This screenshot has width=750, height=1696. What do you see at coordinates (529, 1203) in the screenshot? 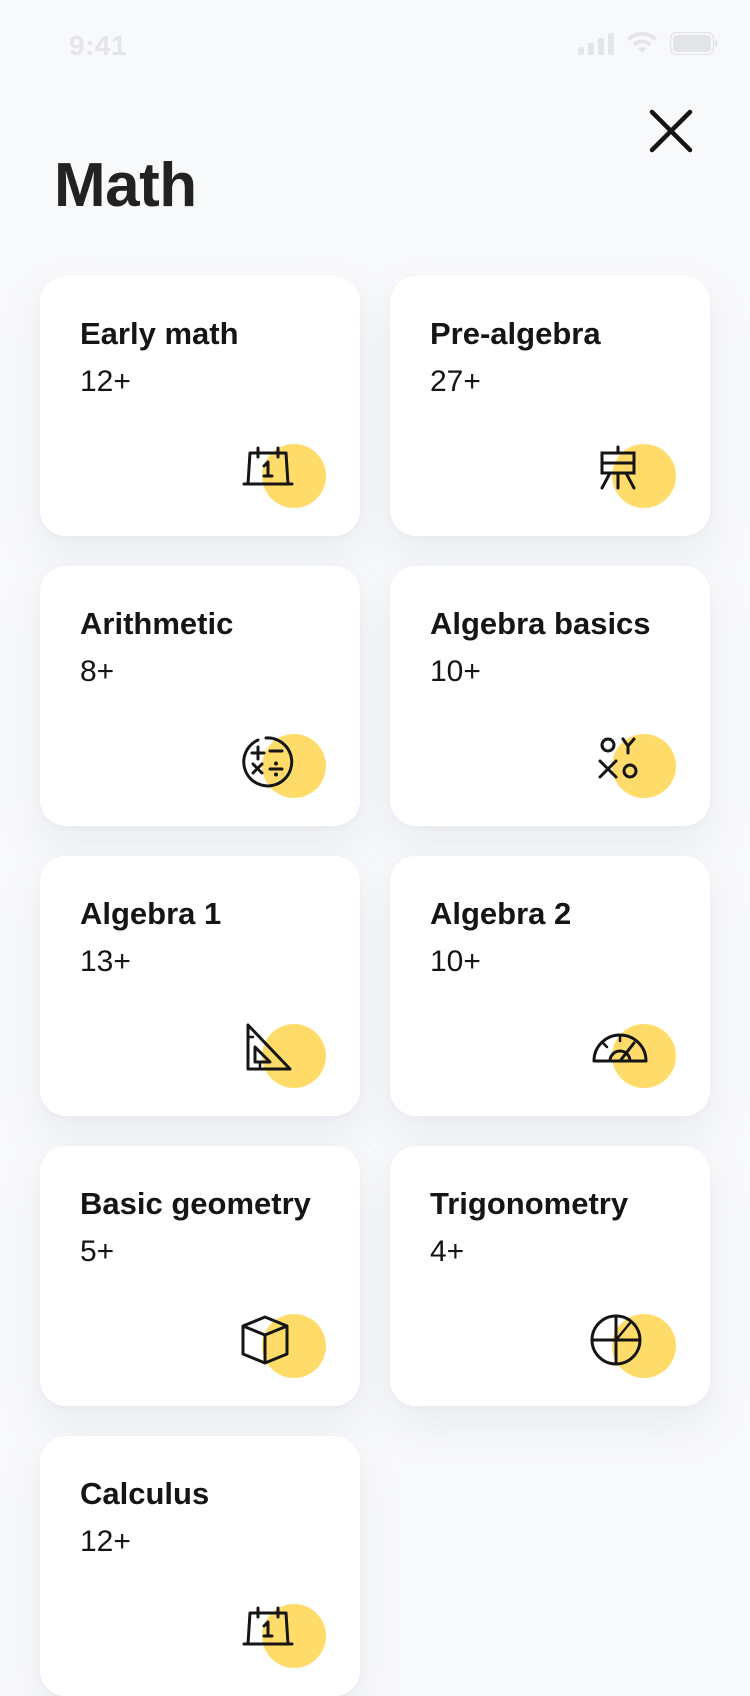
I see `topic-title: Trigonometry` at bounding box center [529, 1203].